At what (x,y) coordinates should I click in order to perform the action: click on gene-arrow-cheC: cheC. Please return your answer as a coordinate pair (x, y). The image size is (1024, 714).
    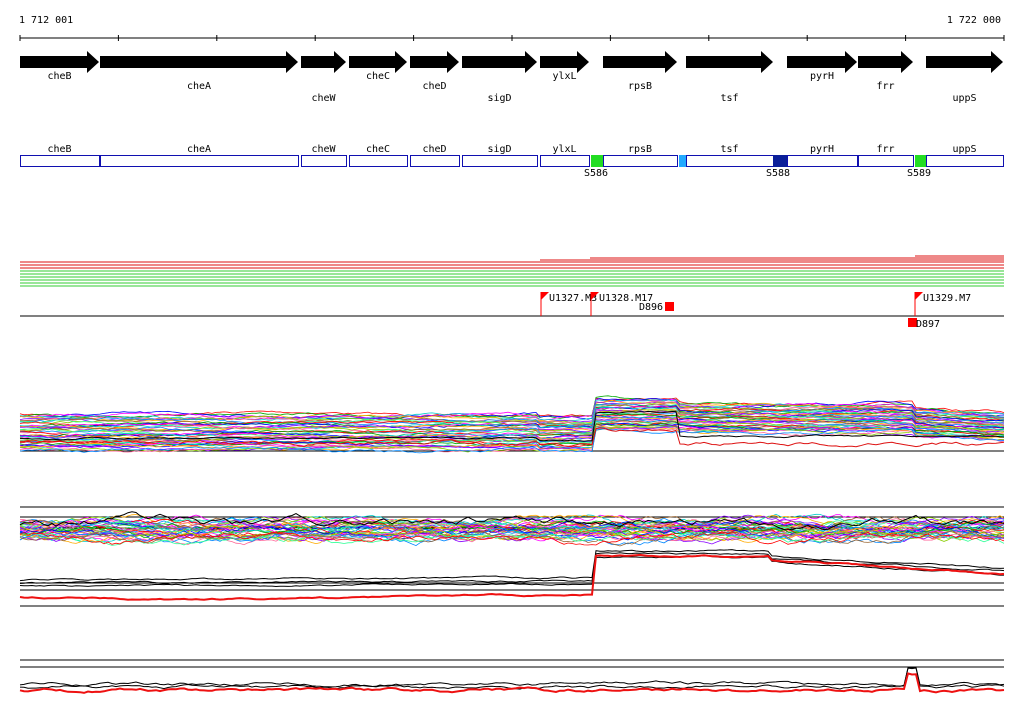
    Looking at the image, I should click on (378, 66).